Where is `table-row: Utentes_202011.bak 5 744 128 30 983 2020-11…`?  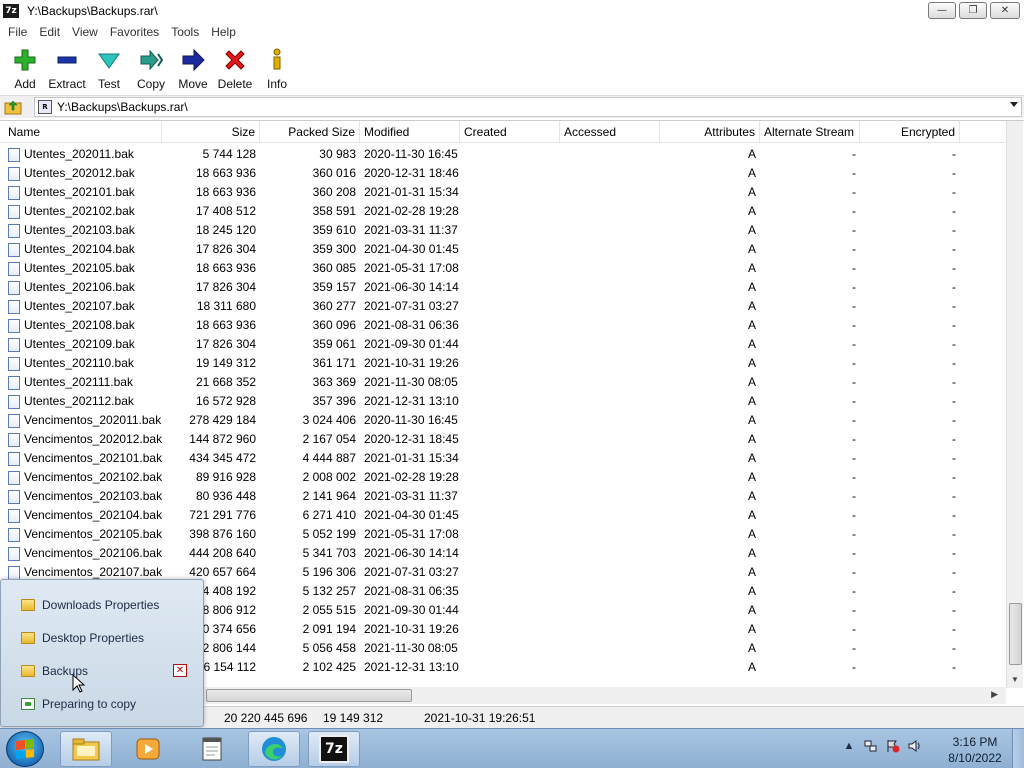 table-row: Utentes_202011.bak 5 744 128 30 983 2020-11… is located at coordinates (503, 154).